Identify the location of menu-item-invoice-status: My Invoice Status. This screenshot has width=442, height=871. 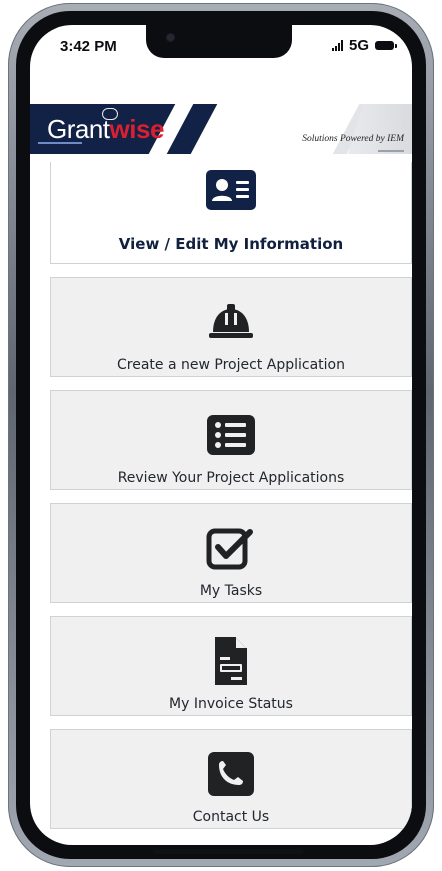
(231, 666).